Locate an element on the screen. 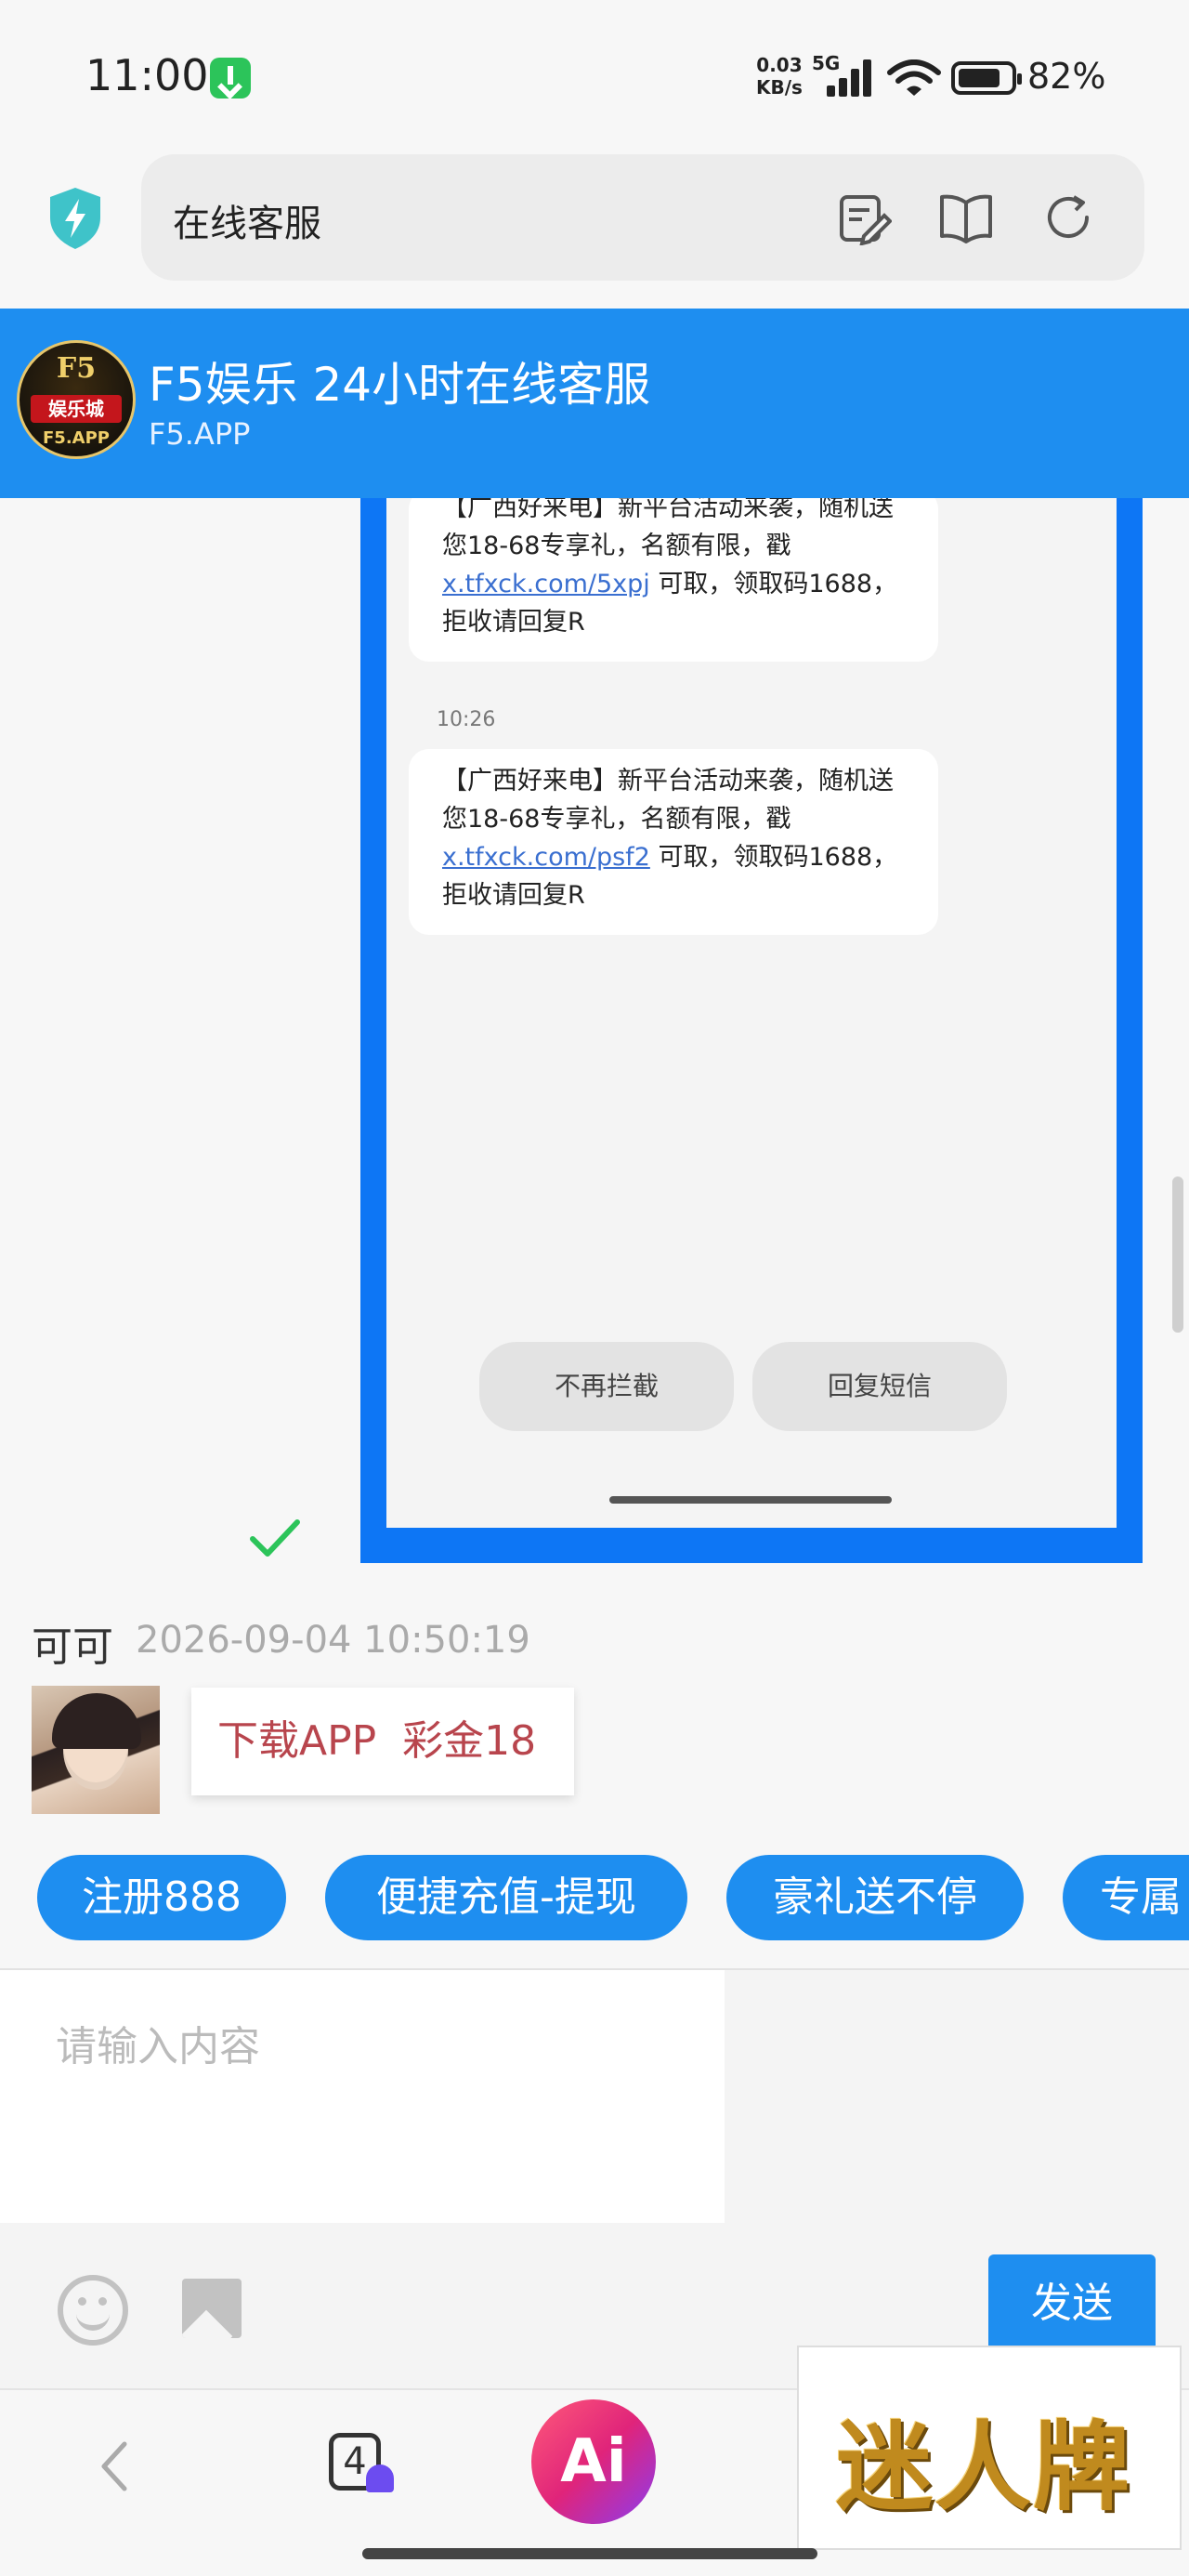 This screenshot has height=2576, width=1189. input-placeholder: 请输入内容 is located at coordinates (158, 2042).